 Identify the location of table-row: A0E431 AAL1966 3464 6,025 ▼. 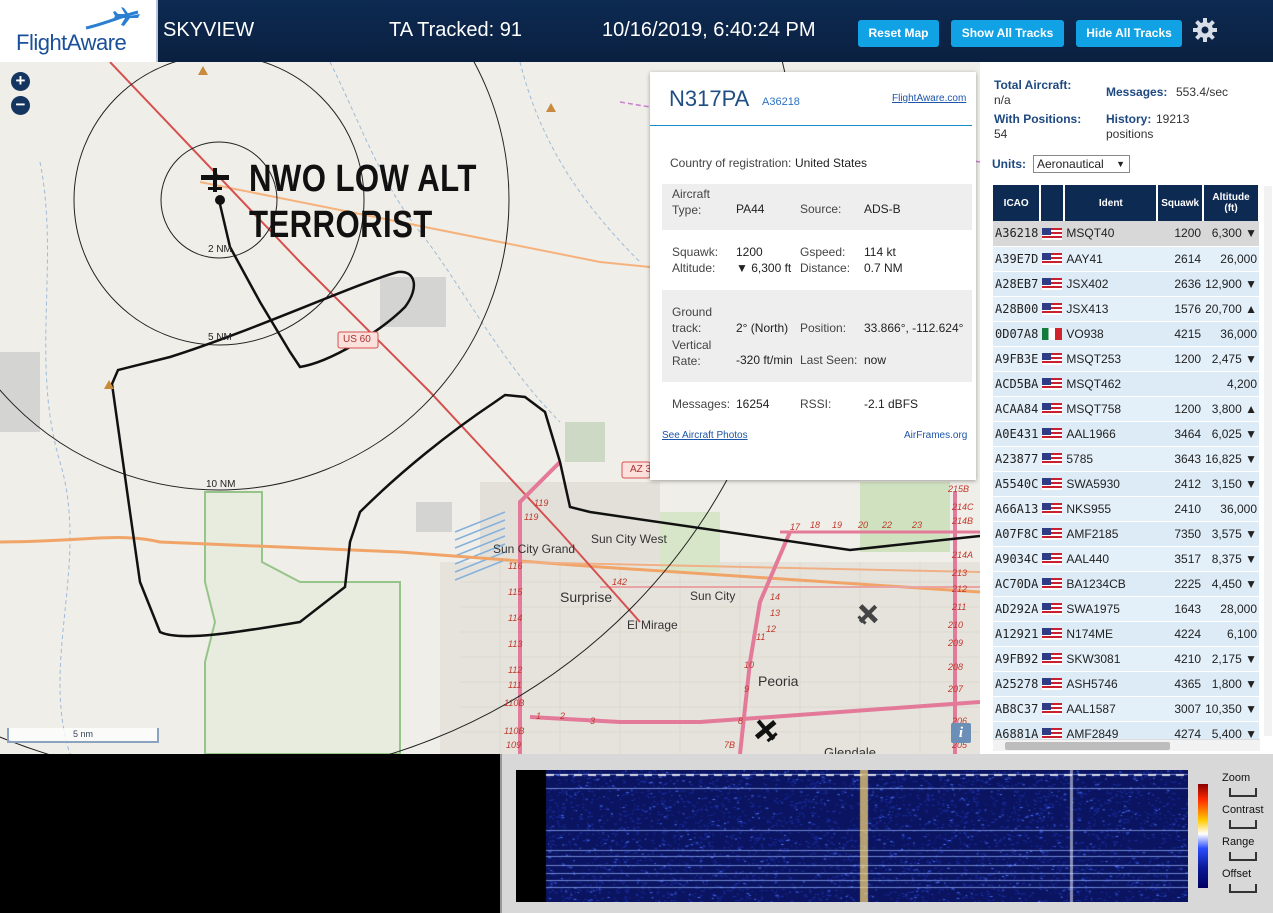
(1126, 434).